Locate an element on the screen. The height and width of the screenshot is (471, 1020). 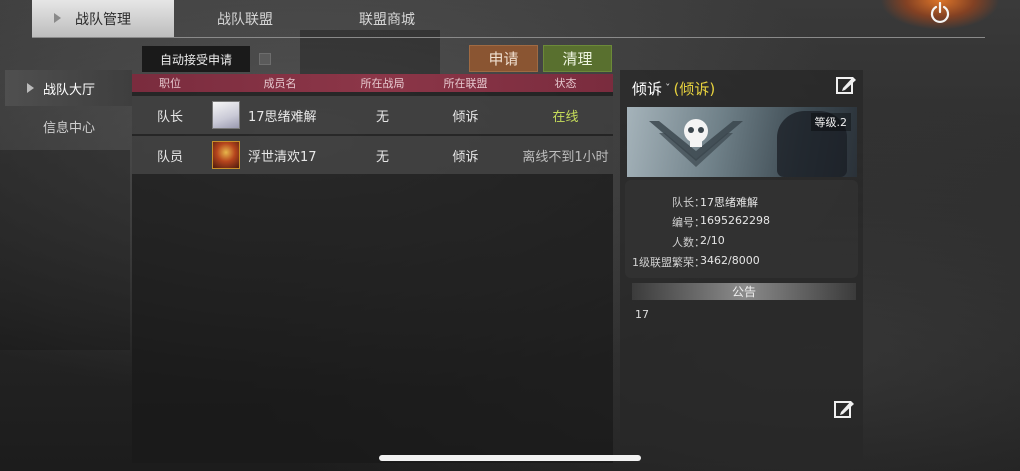
skull-emblem-icon is located at coordinates (696, 143).